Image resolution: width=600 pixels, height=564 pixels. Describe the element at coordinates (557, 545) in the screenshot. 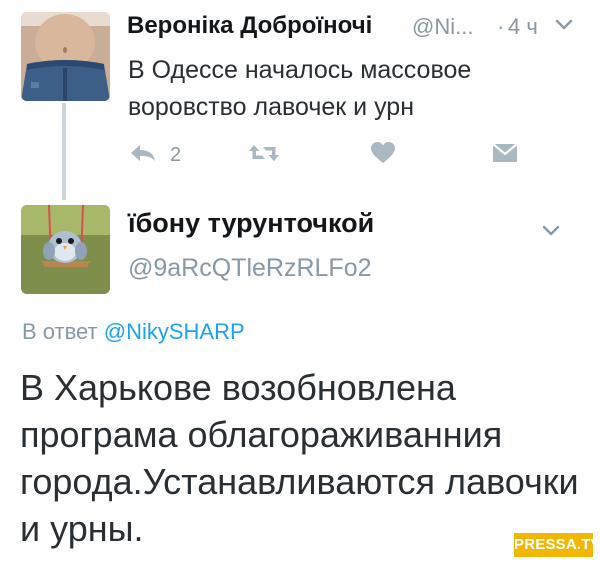

I see `watermark-badge: PRESSA.TV` at that location.